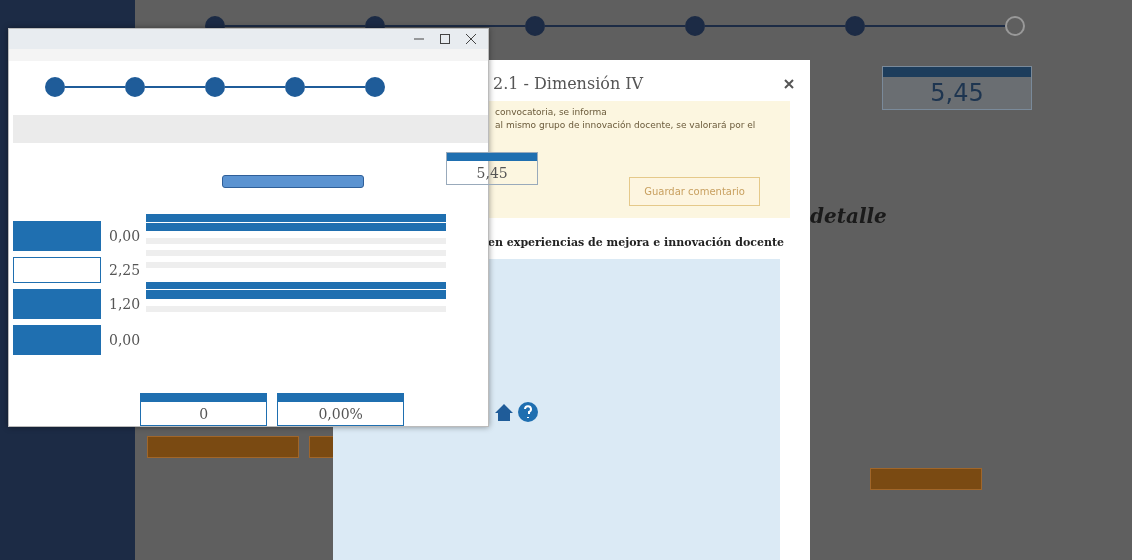 The image size is (1132, 560). I want to click on summary-value: 0, so click(204, 414).